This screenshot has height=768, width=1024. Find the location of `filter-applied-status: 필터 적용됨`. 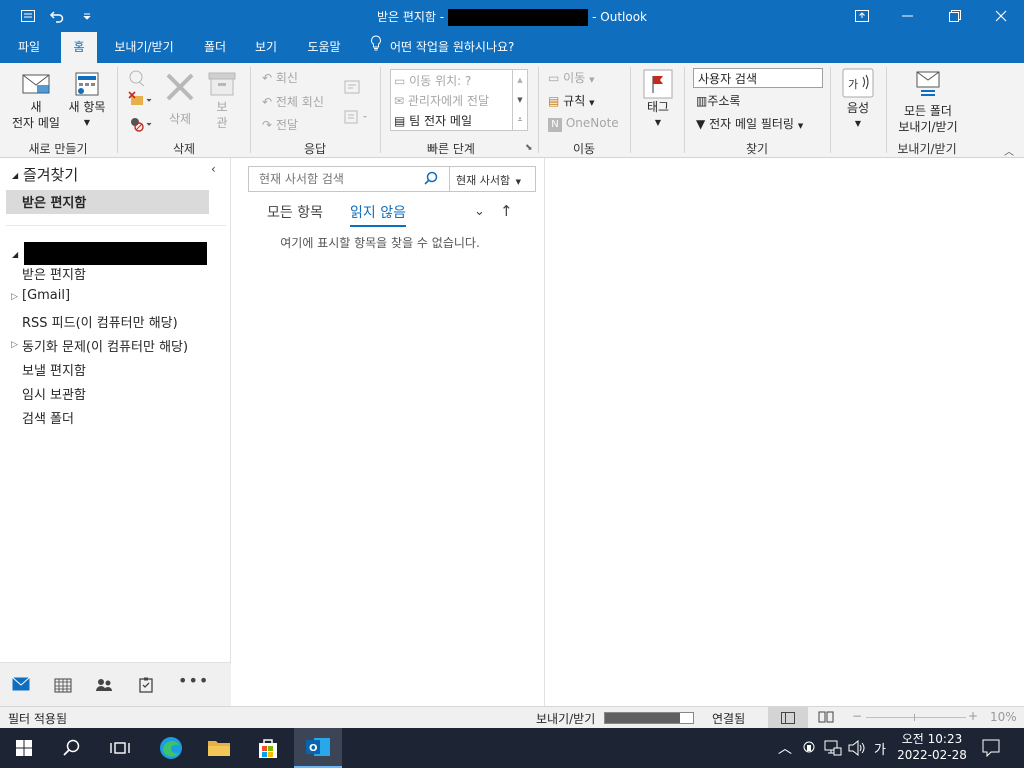

filter-applied-status: 필터 적용됨 is located at coordinates (37, 718).